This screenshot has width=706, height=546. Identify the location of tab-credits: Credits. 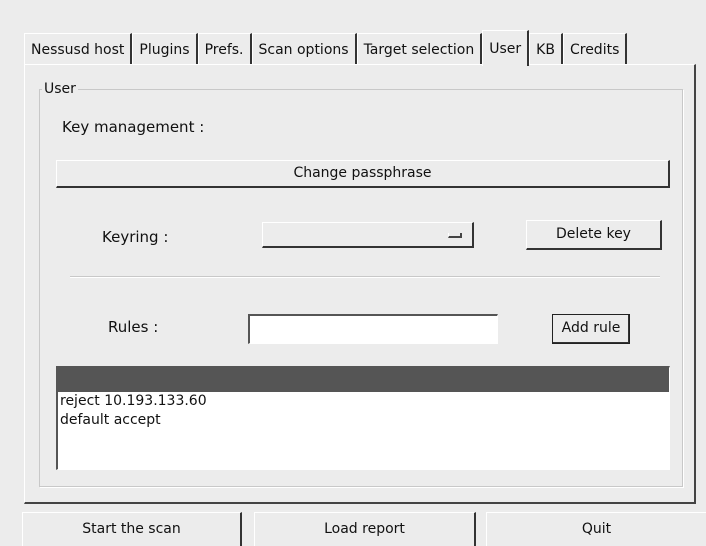
(595, 49).